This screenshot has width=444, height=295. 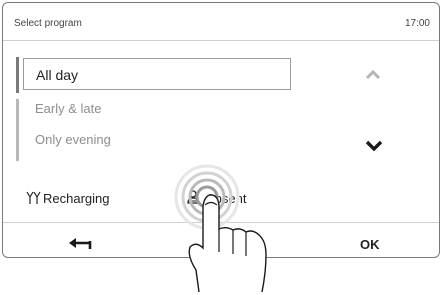 What do you see at coordinates (76, 198) in the screenshot?
I see `recharging-label: Recharging` at bounding box center [76, 198].